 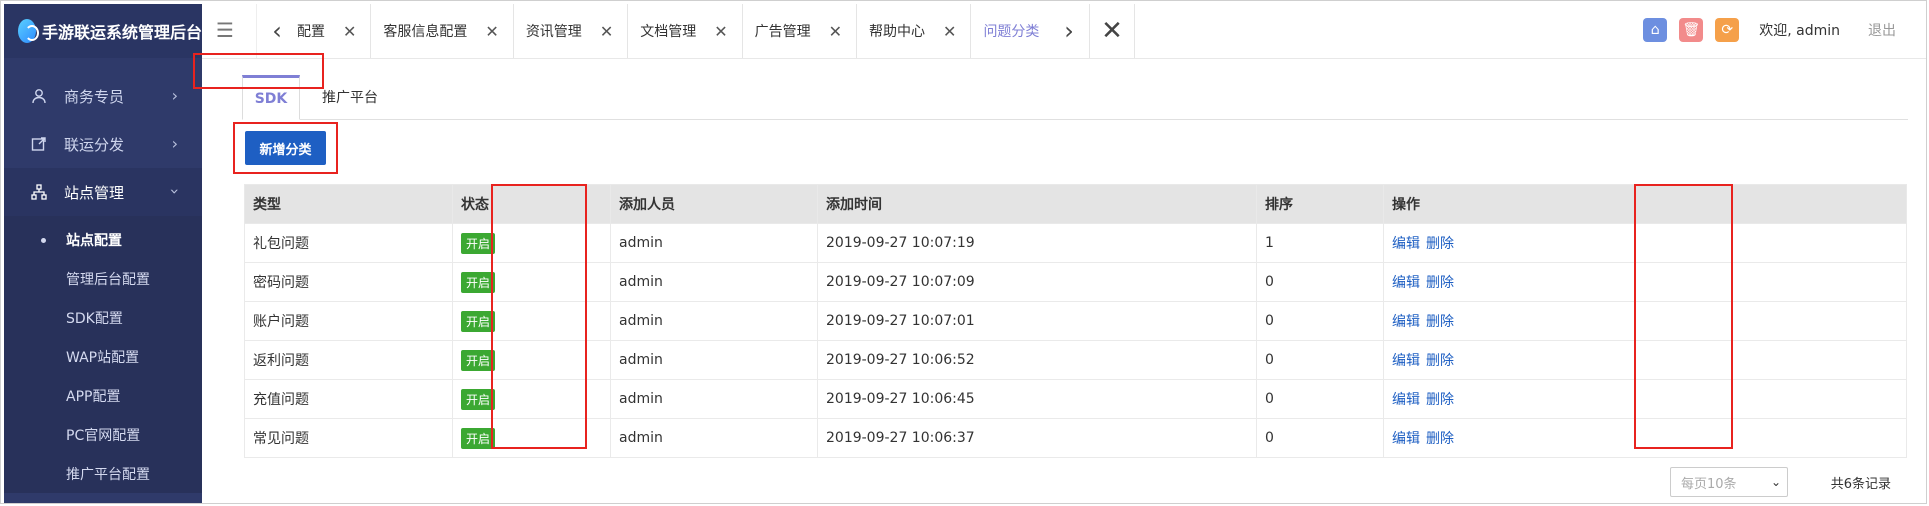 I want to click on tab-label: 文档管理, so click(x=668, y=32).